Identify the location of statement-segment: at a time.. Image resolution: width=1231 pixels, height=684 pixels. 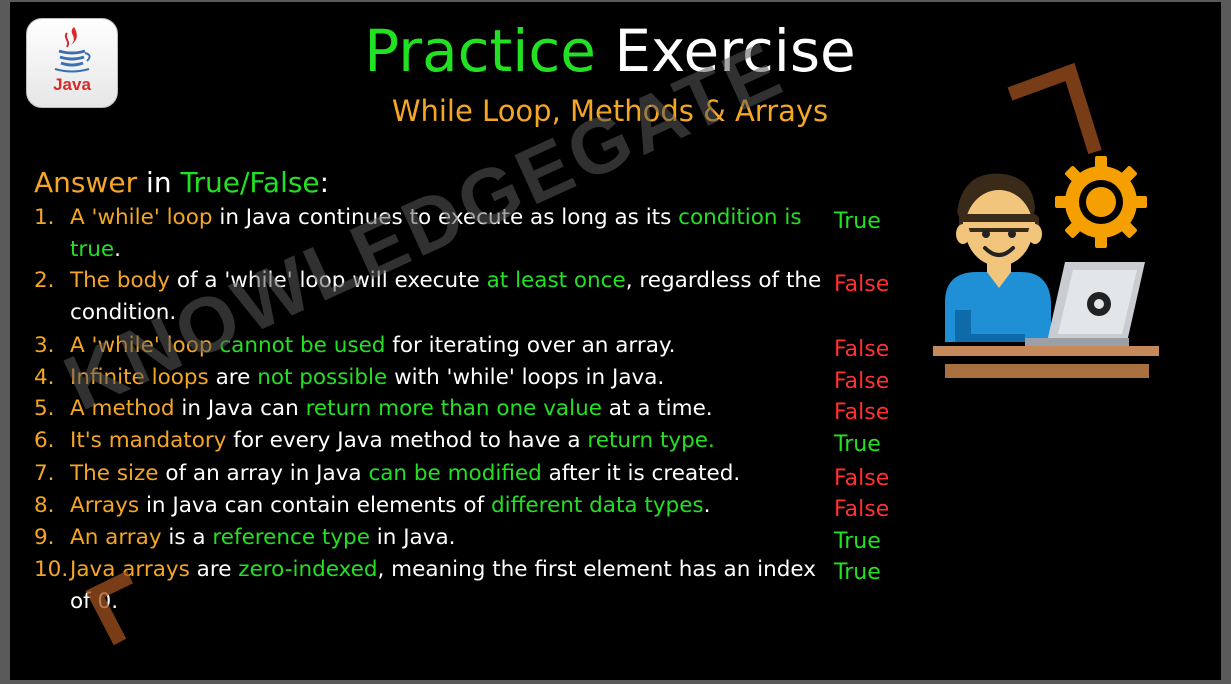
(657, 408).